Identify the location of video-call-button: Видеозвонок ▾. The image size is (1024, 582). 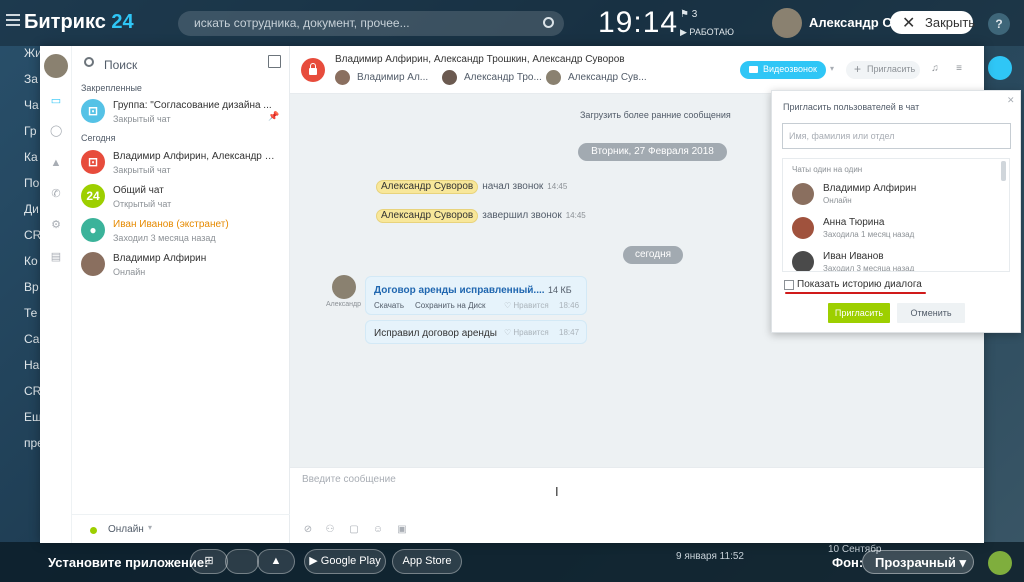
(787, 70).